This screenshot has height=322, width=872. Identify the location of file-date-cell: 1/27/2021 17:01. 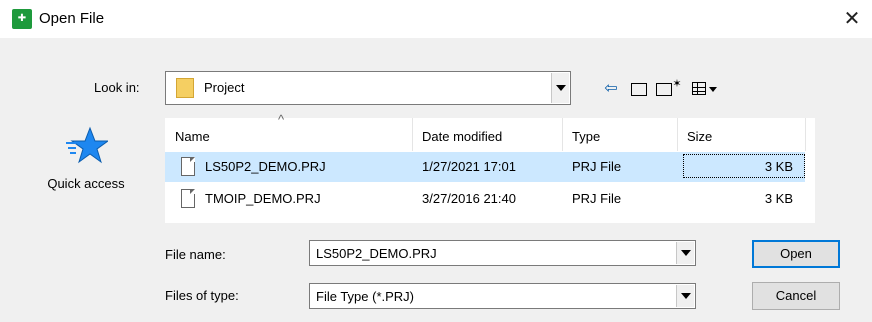
(469, 166).